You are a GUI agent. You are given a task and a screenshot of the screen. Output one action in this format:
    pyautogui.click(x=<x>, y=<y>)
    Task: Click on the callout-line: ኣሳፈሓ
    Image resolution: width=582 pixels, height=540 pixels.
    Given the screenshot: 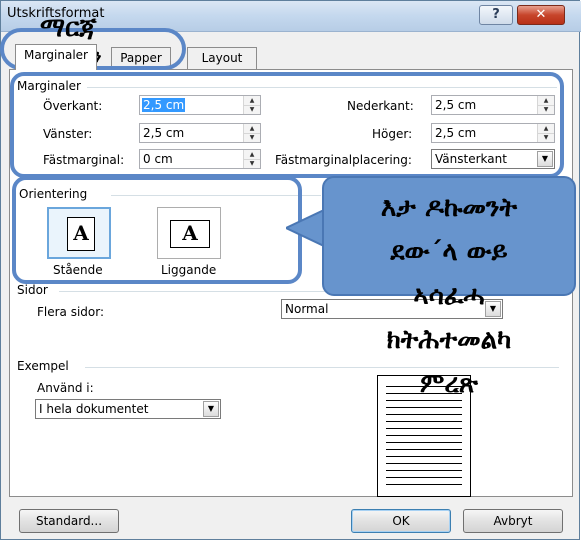 What is the action you would take?
    pyautogui.click(x=449, y=296)
    